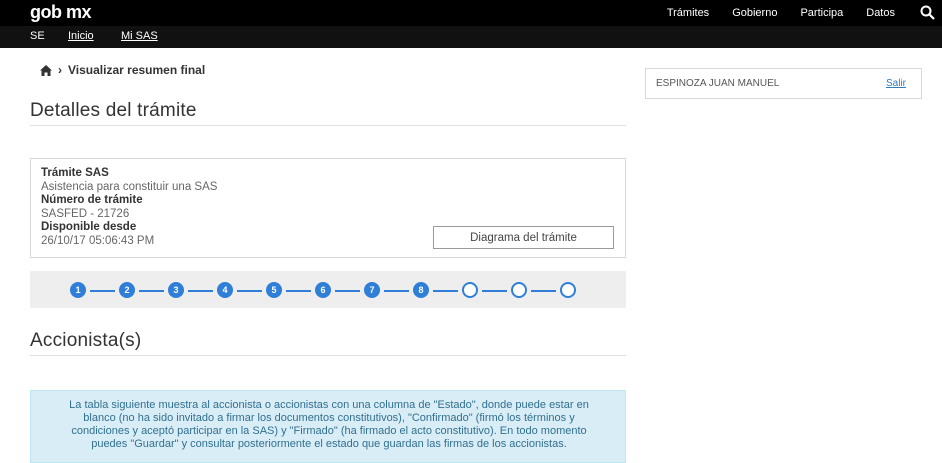 The width and height of the screenshot is (942, 463). What do you see at coordinates (225, 290) in the screenshot?
I see `step-4: 4` at bounding box center [225, 290].